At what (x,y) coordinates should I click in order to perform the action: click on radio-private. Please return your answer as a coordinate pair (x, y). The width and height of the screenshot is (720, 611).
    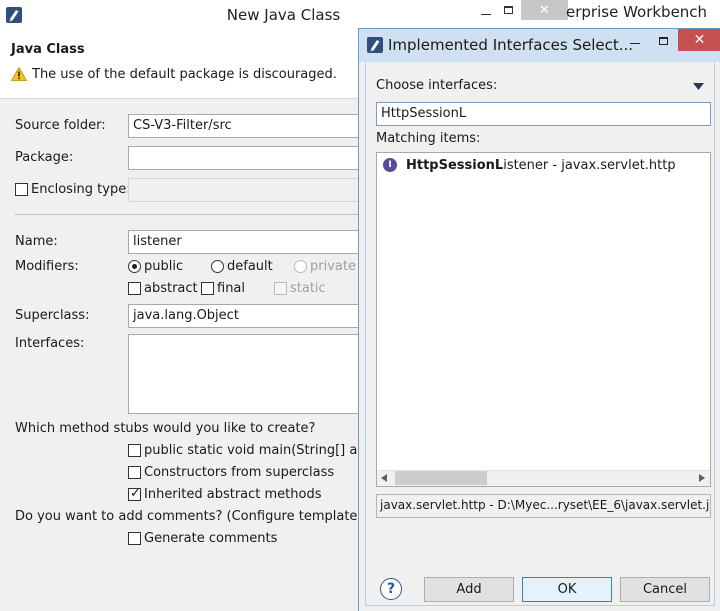
    Looking at the image, I should click on (300, 266).